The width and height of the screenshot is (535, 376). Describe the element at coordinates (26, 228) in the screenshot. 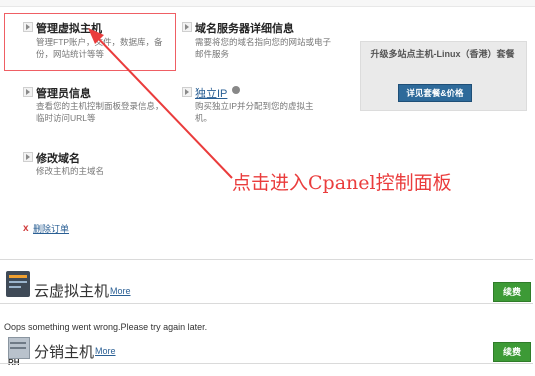

I see `delete-icon: x` at that location.